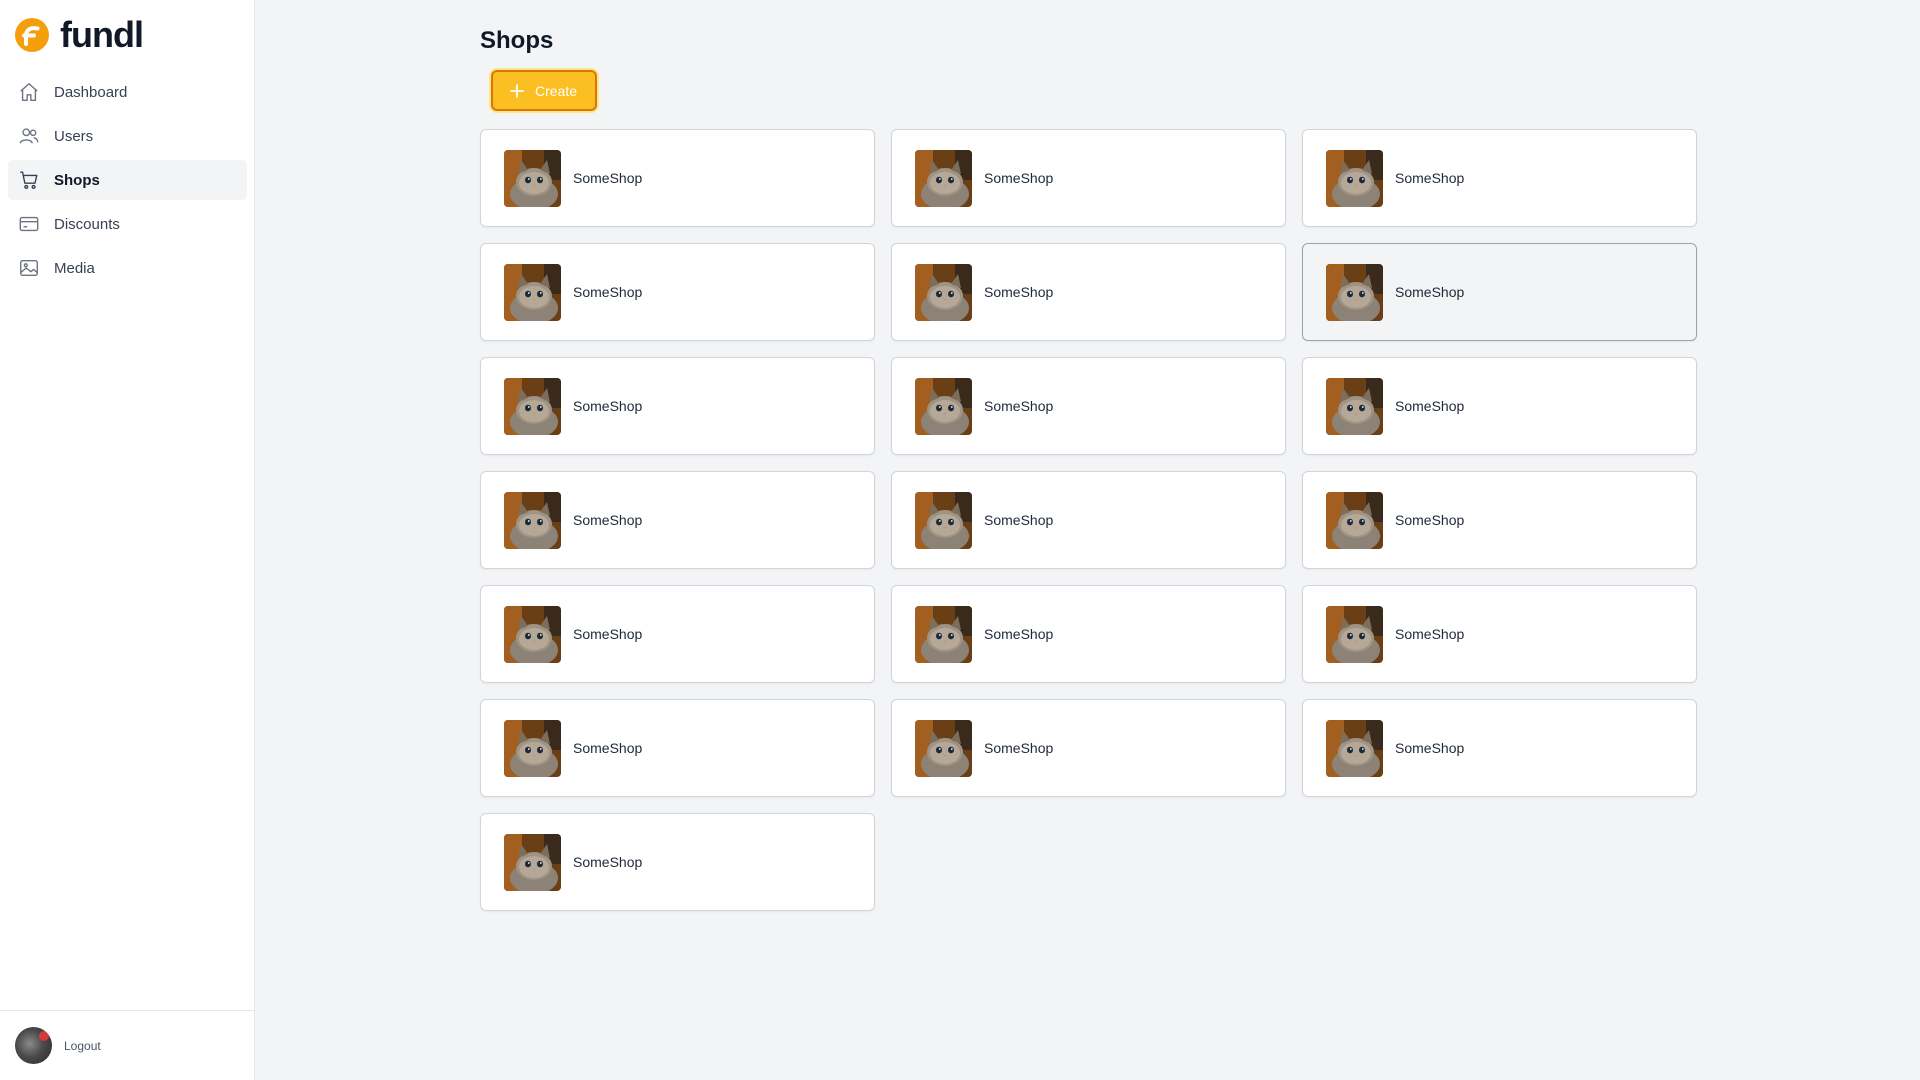  What do you see at coordinates (74, 268) in the screenshot?
I see `sidebar-item-label: Media` at bounding box center [74, 268].